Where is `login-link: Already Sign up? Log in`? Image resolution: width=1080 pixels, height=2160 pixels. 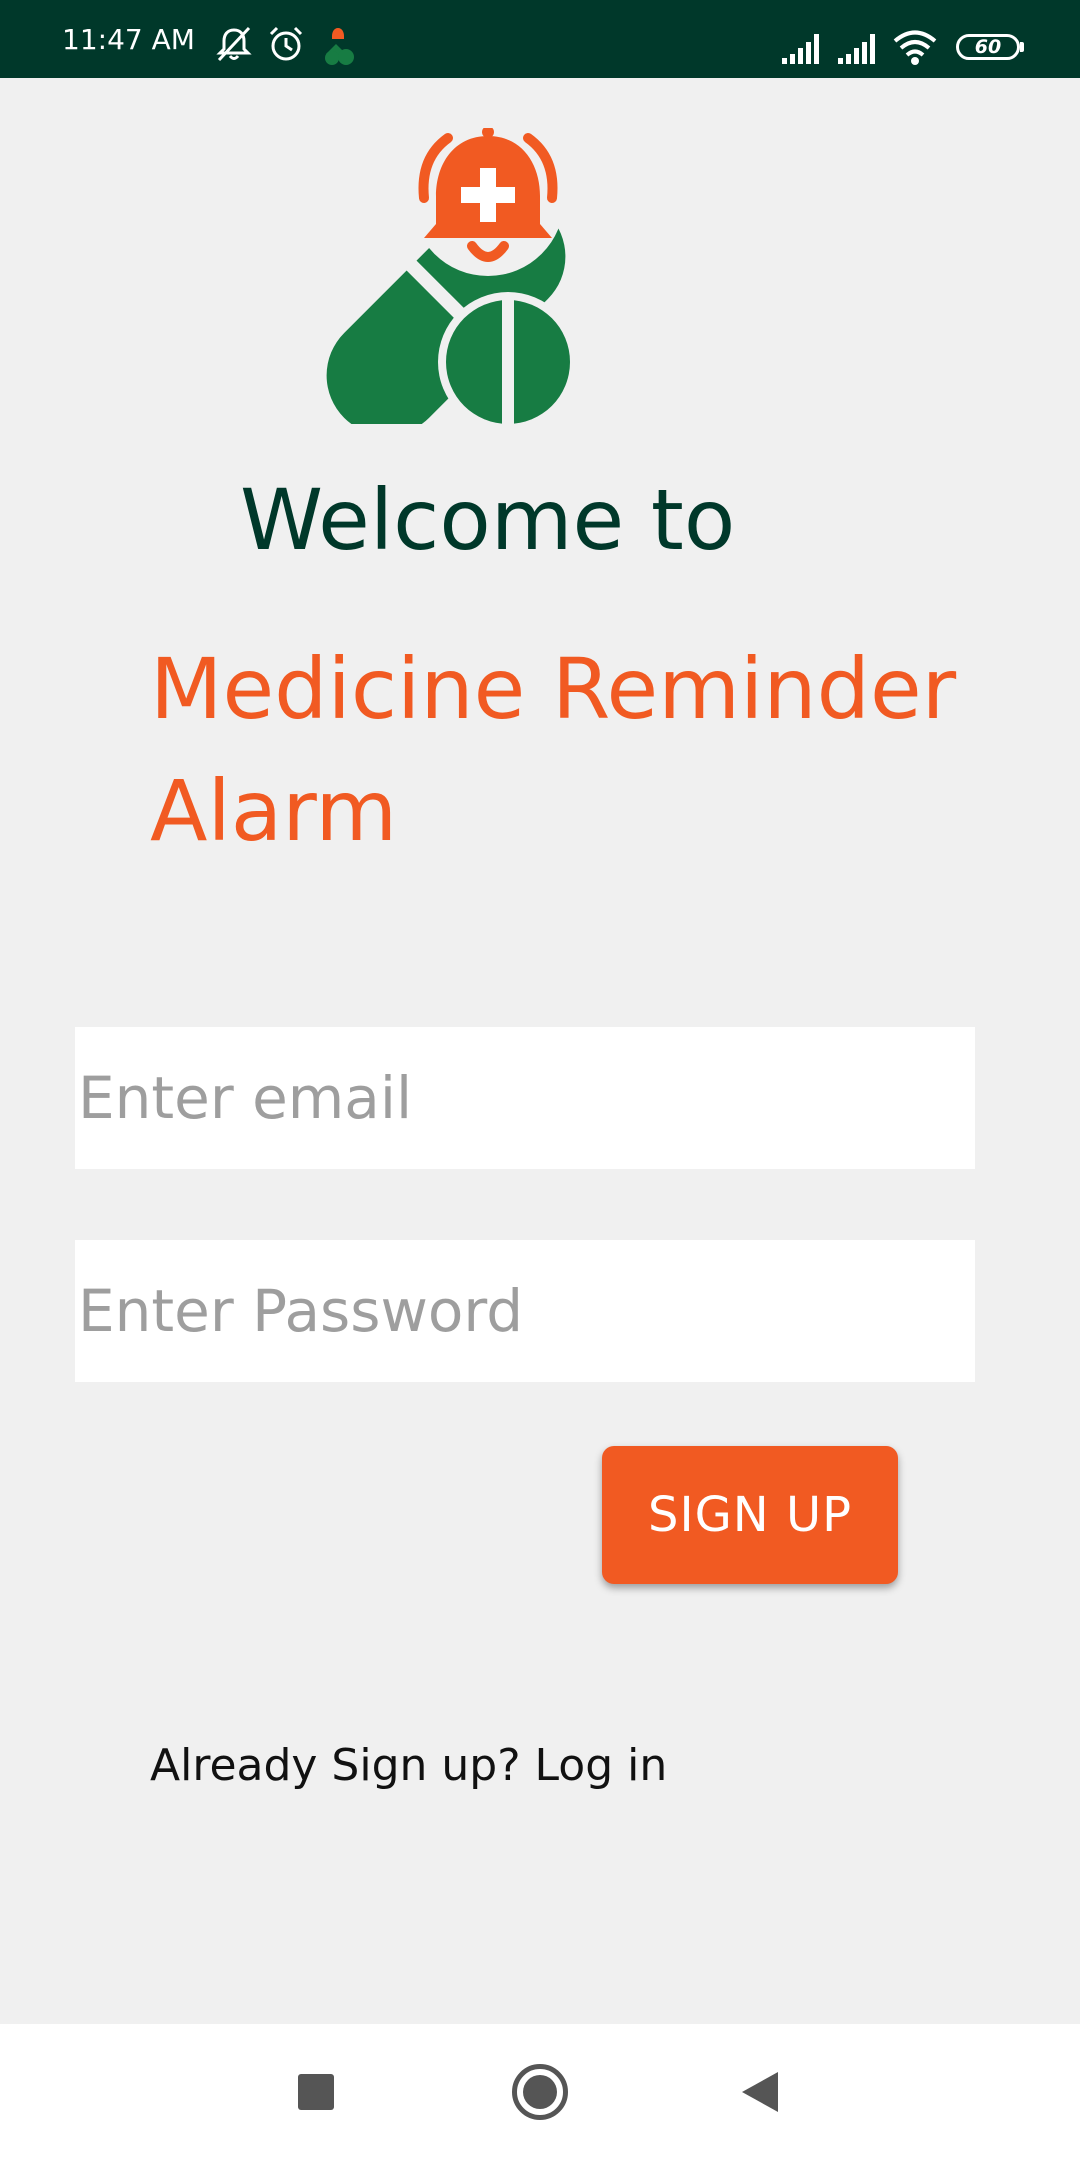
login-link: Already Sign up? Log in is located at coordinates (408, 1766).